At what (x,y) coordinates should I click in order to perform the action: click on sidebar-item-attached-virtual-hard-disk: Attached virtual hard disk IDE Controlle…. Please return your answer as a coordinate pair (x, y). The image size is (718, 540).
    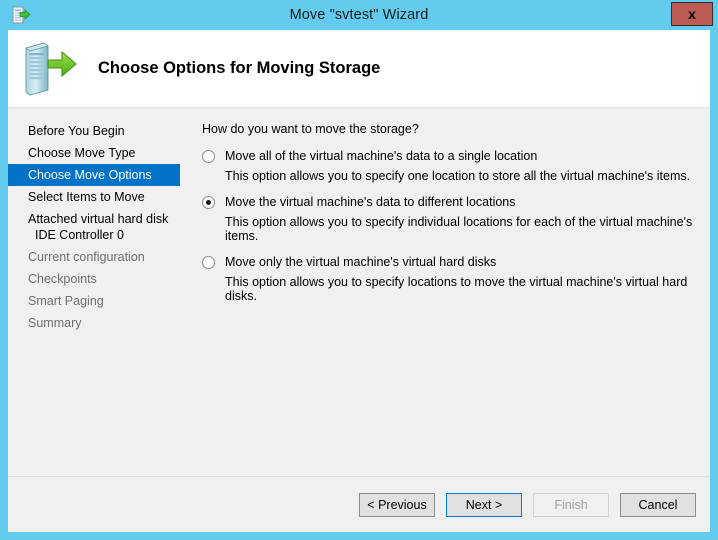
    Looking at the image, I should click on (94, 227).